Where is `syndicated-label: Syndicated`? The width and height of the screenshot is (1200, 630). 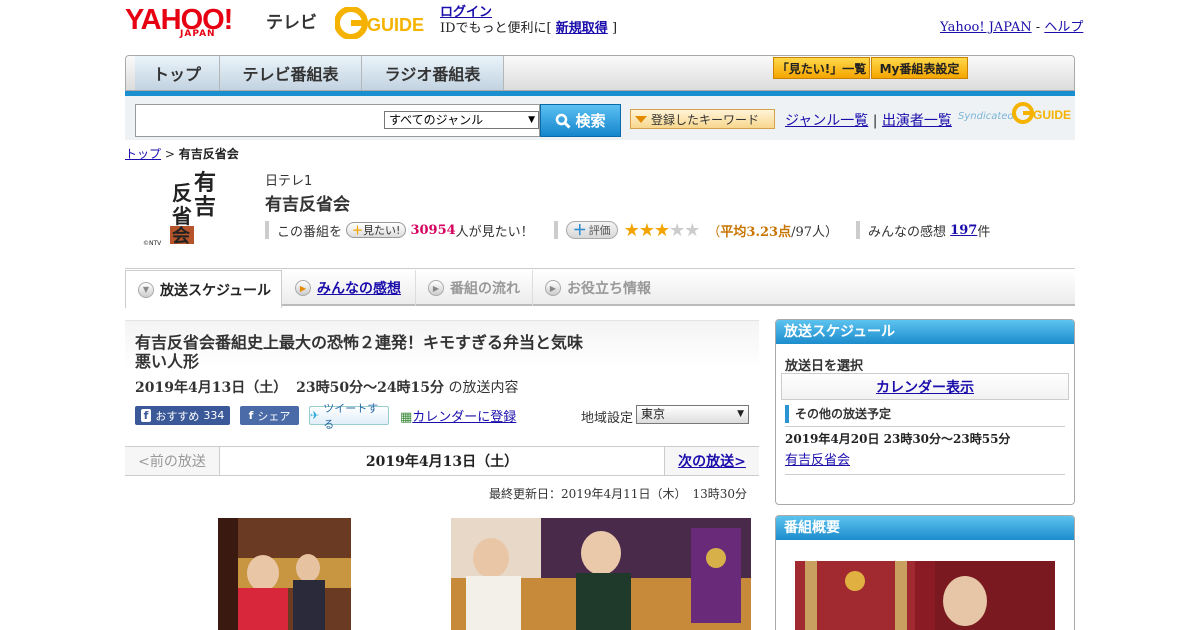 syndicated-label: Syndicated is located at coordinates (986, 116).